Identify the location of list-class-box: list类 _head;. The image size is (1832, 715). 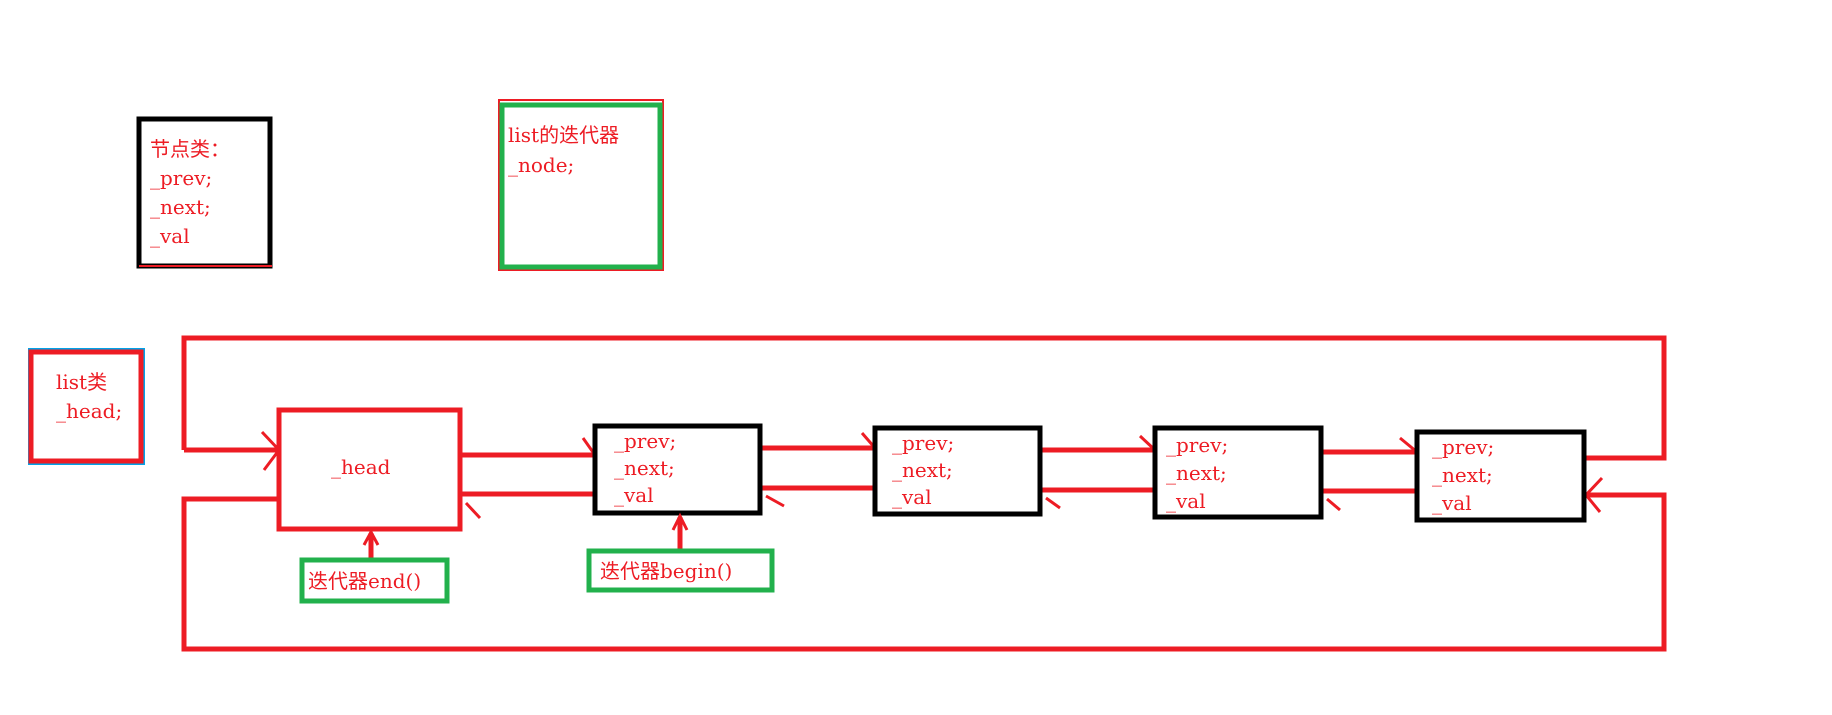
(86, 406).